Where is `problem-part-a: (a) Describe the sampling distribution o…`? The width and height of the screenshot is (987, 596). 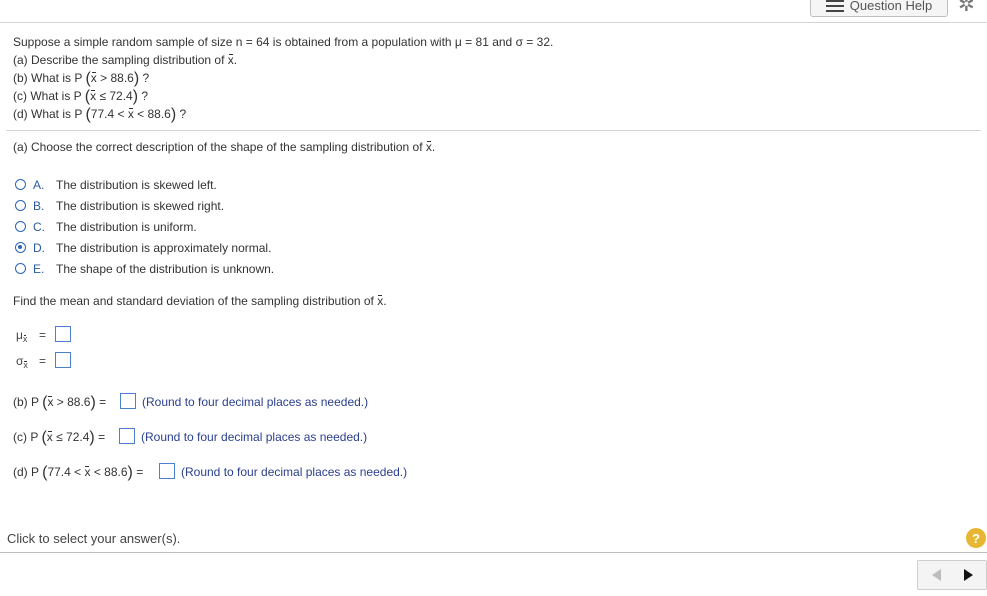 problem-part-a: (a) Describe the sampling distribution o… is located at coordinates (125, 60).